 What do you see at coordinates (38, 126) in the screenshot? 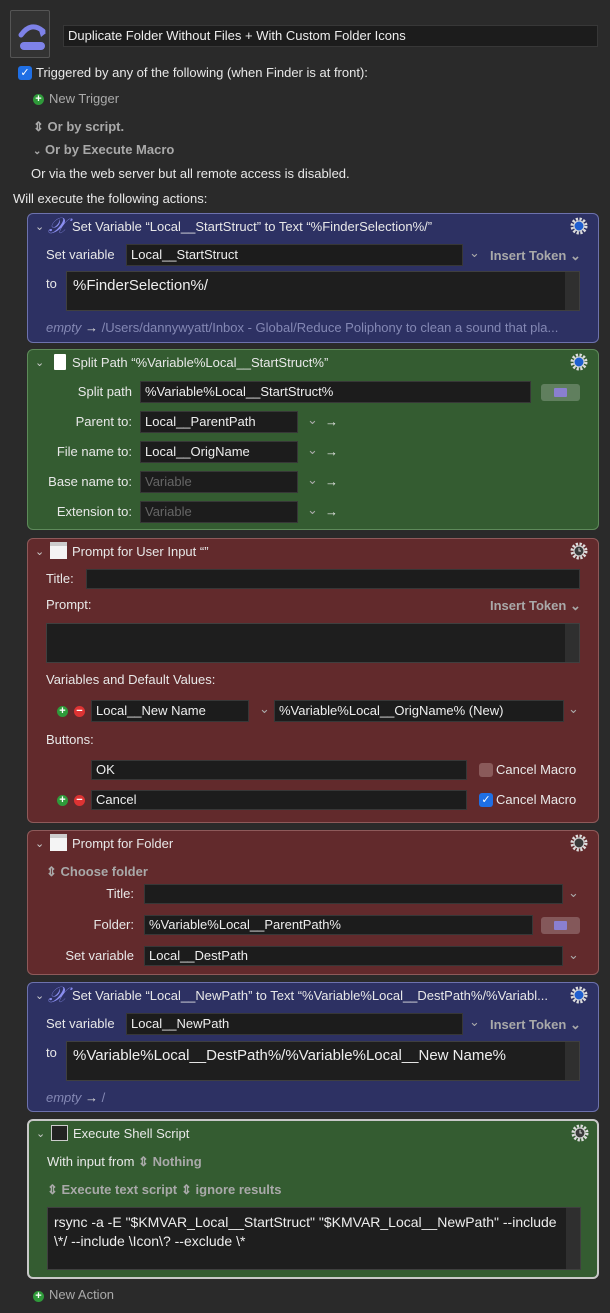
I see `updown-icon: ⇕` at bounding box center [38, 126].